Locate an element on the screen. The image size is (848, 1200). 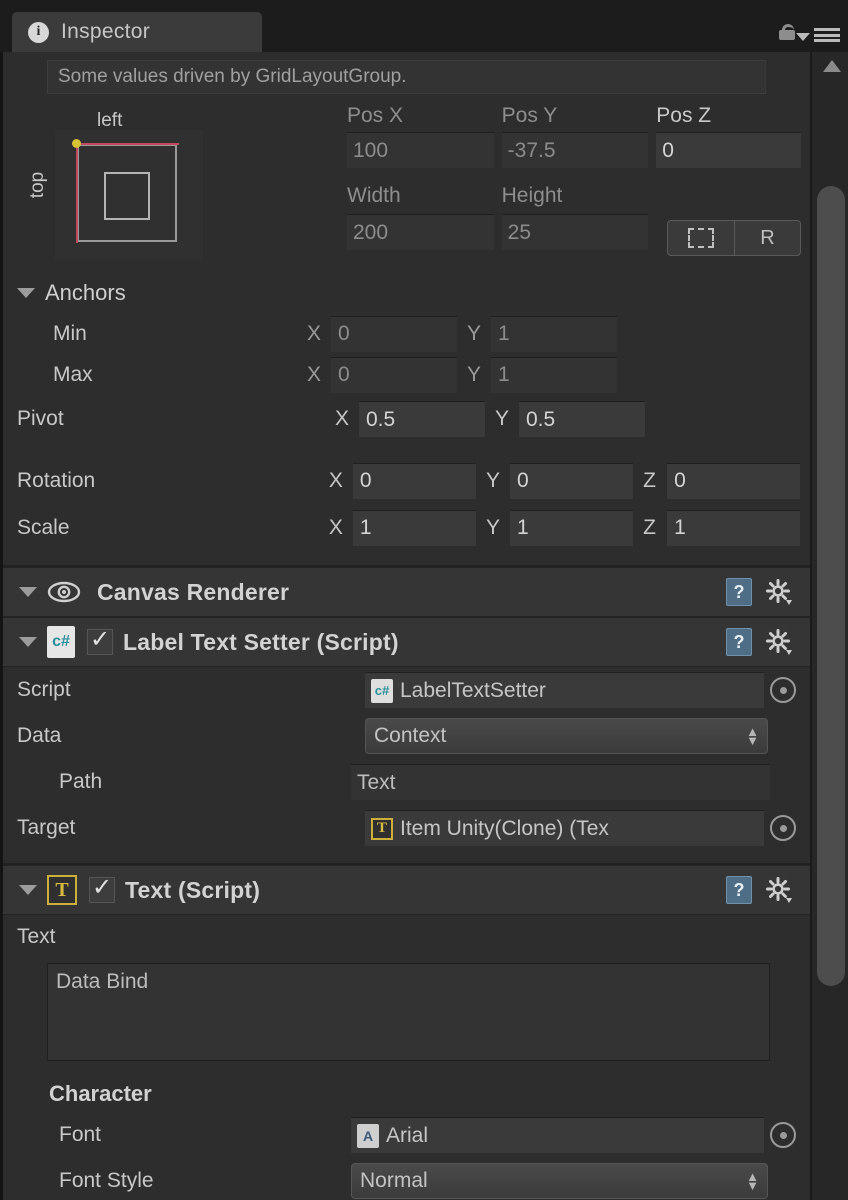
width-value: 200 is located at coordinates (371, 232).